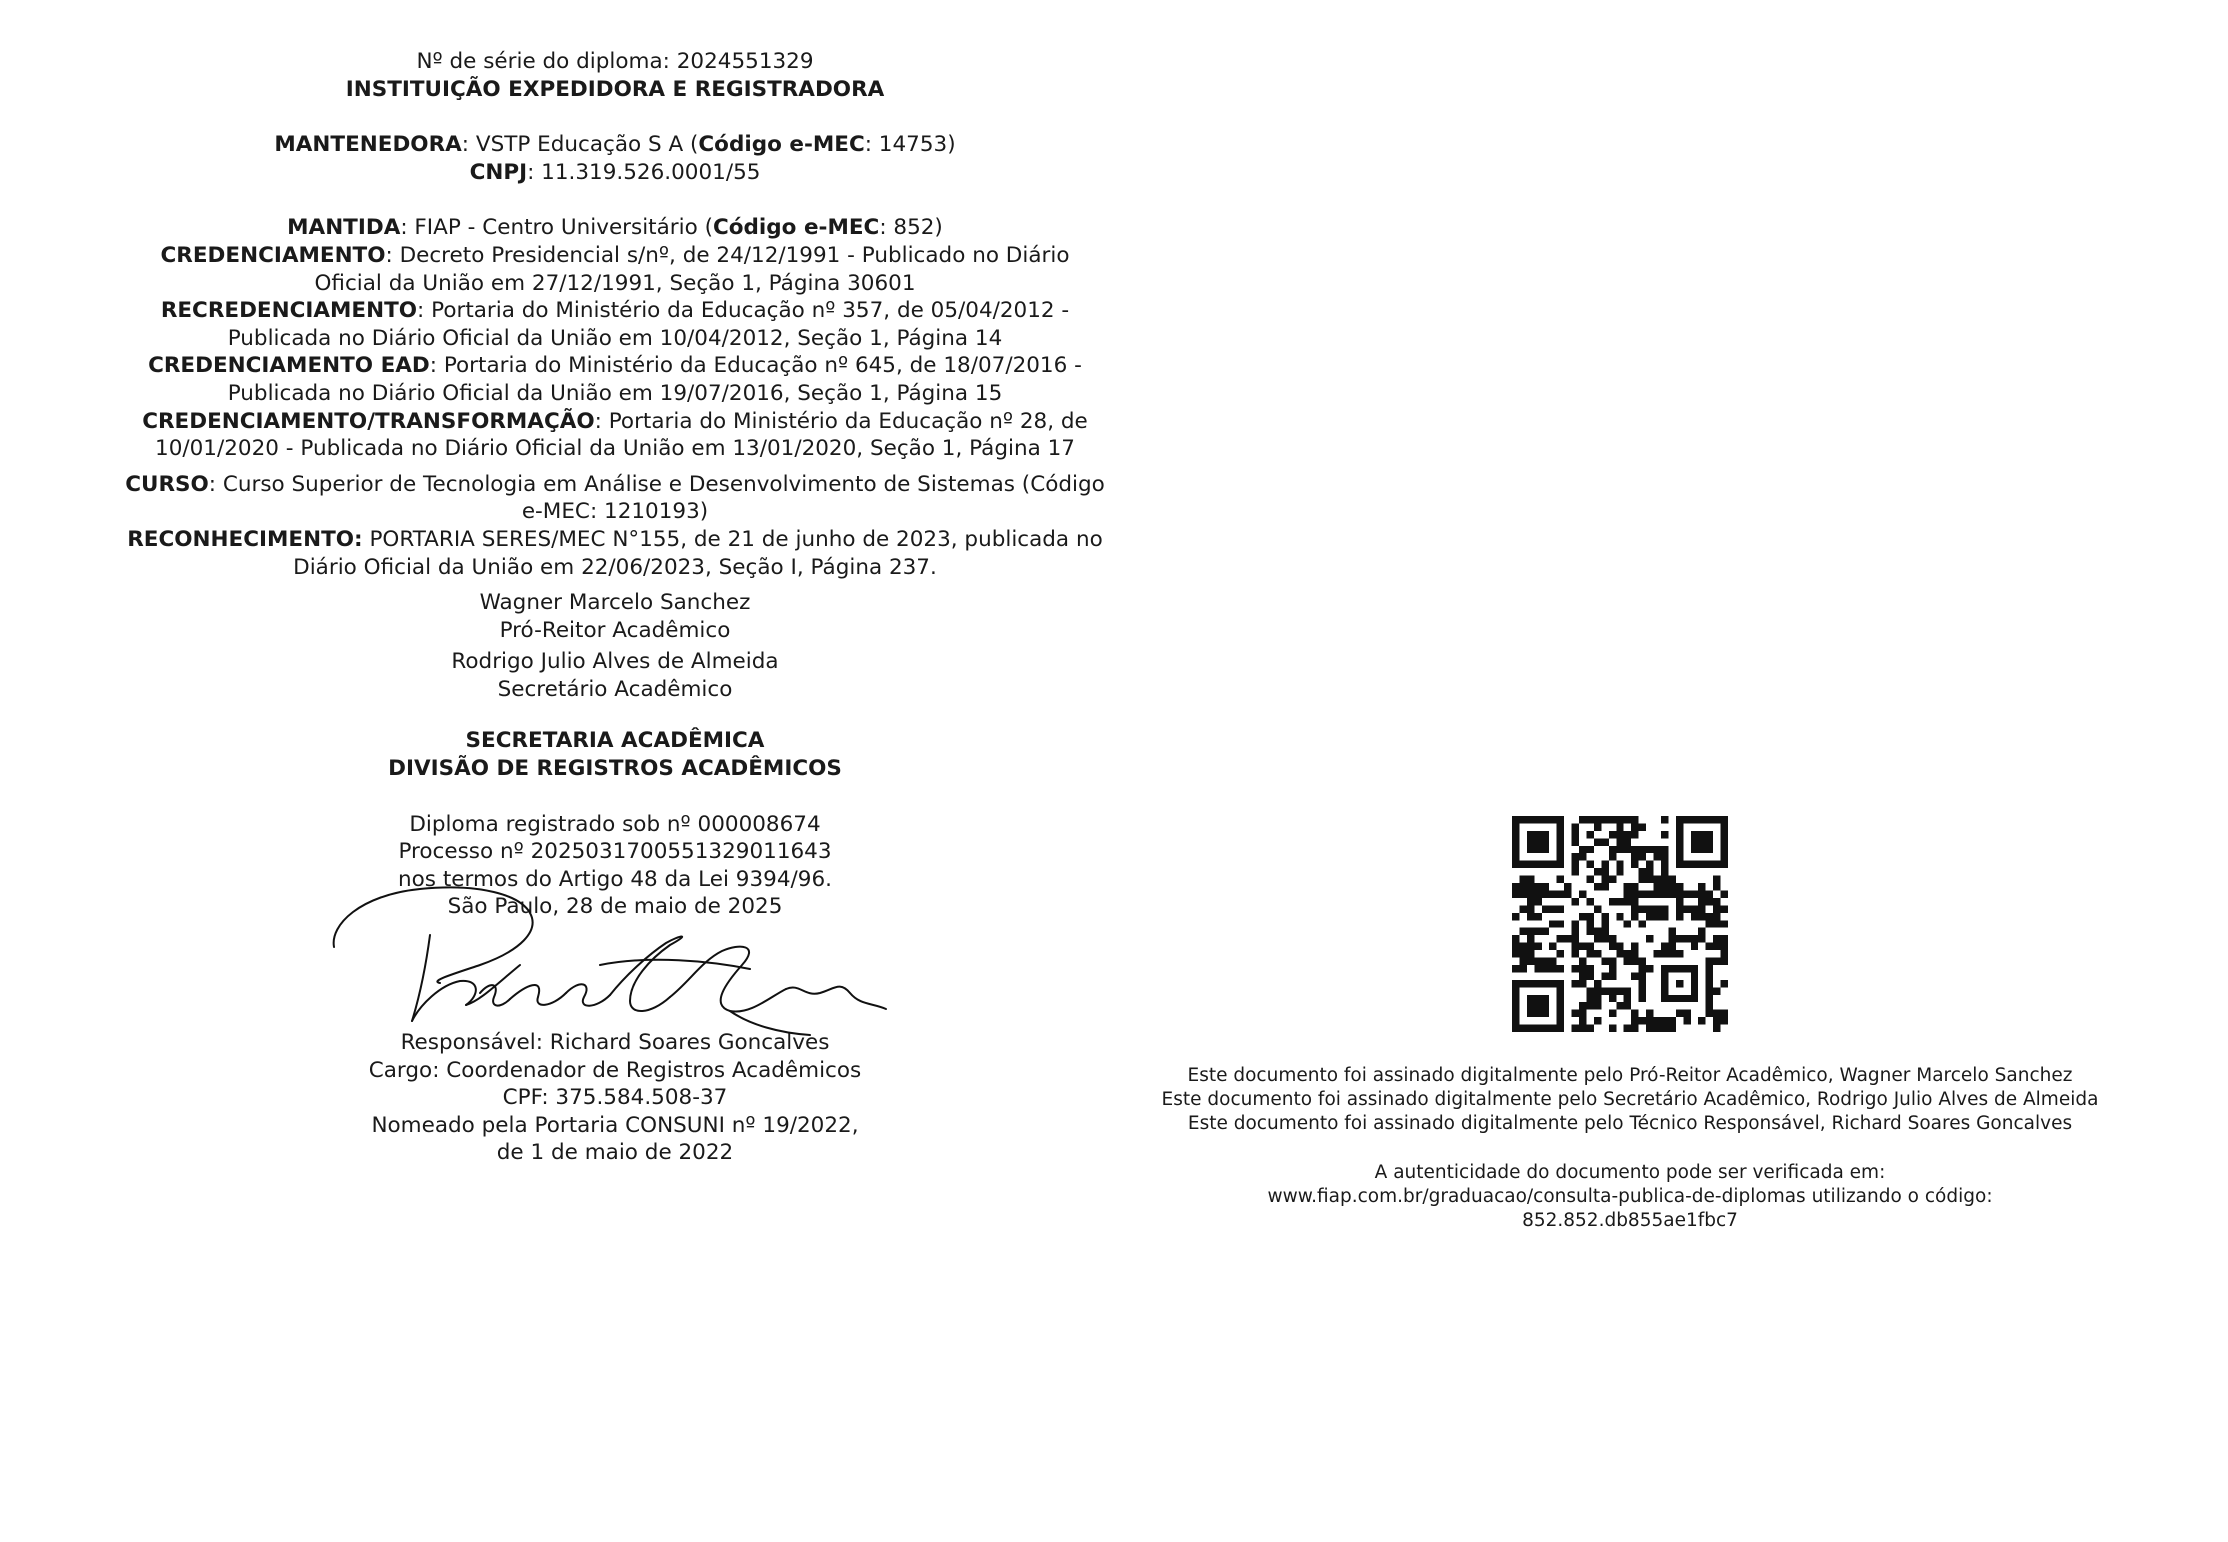 The width and height of the screenshot is (2228, 1542). Describe the element at coordinates (911, 228) in the screenshot. I see `mantida-text-b: : 852)` at that location.